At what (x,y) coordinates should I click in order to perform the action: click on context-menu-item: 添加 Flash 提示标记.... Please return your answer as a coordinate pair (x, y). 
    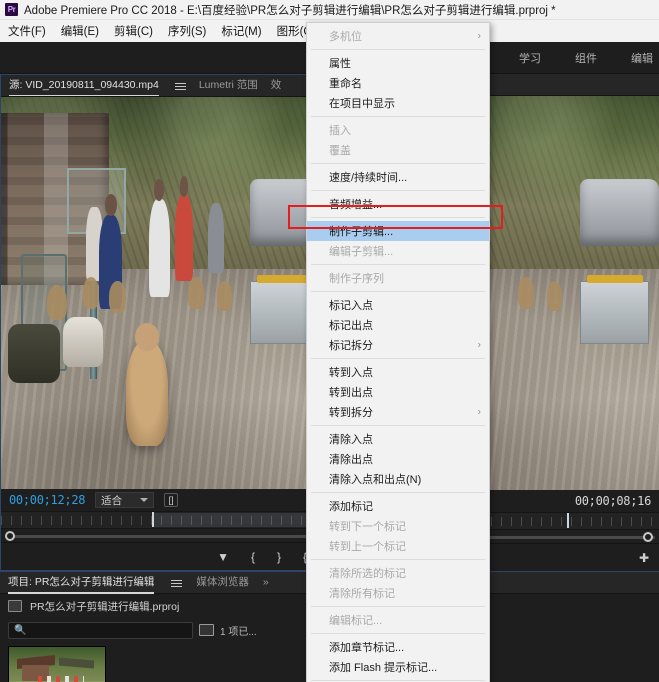
    Looking at the image, I should click on (398, 667).